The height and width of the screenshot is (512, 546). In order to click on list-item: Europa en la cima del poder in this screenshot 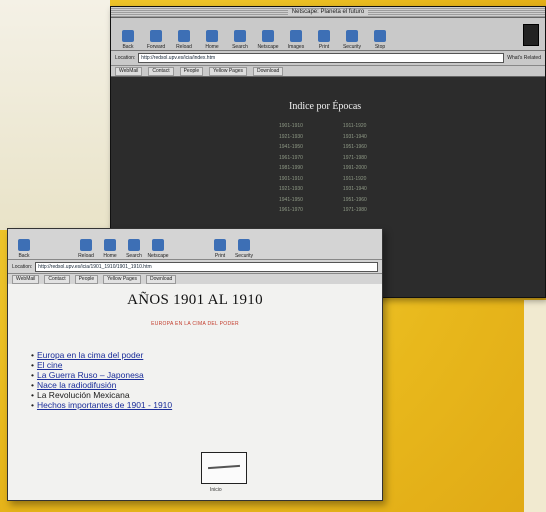, I will do `click(101, 355)`.